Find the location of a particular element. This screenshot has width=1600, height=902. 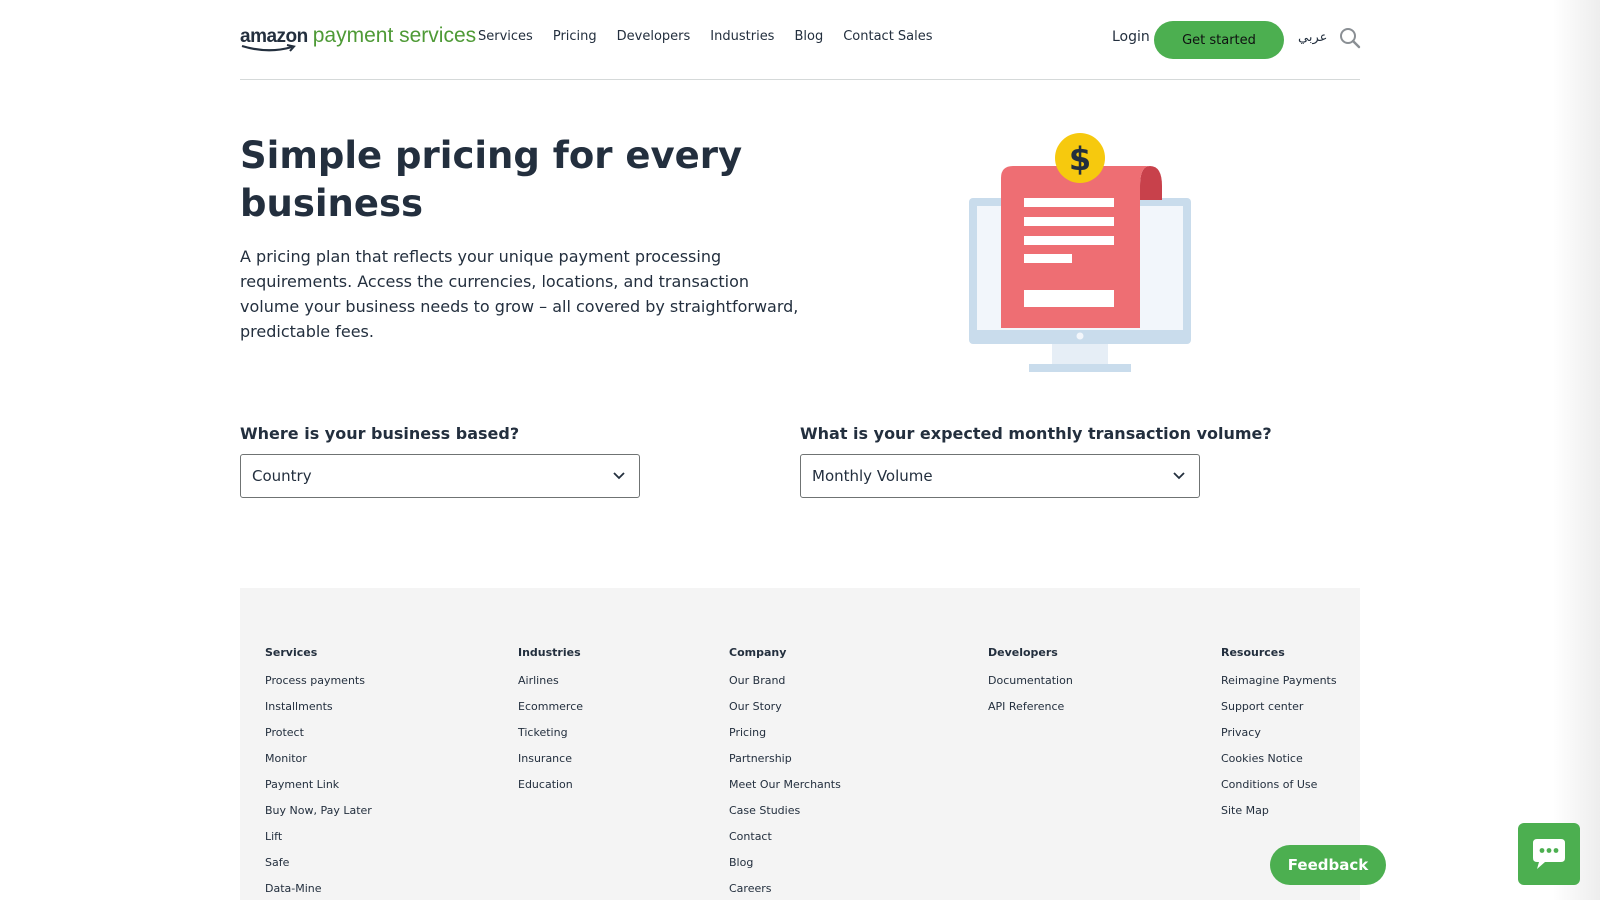

footer-link: Insurance is located at coordinates (550, 759).